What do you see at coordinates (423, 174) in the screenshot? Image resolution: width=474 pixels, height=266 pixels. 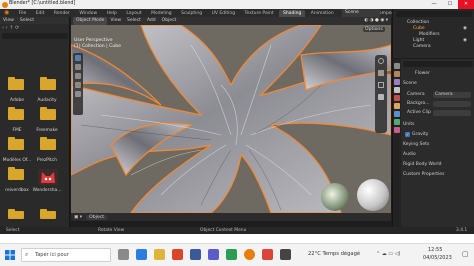 I see `section-custom-properties: Custom Properties` at bounding box center [423, 174].